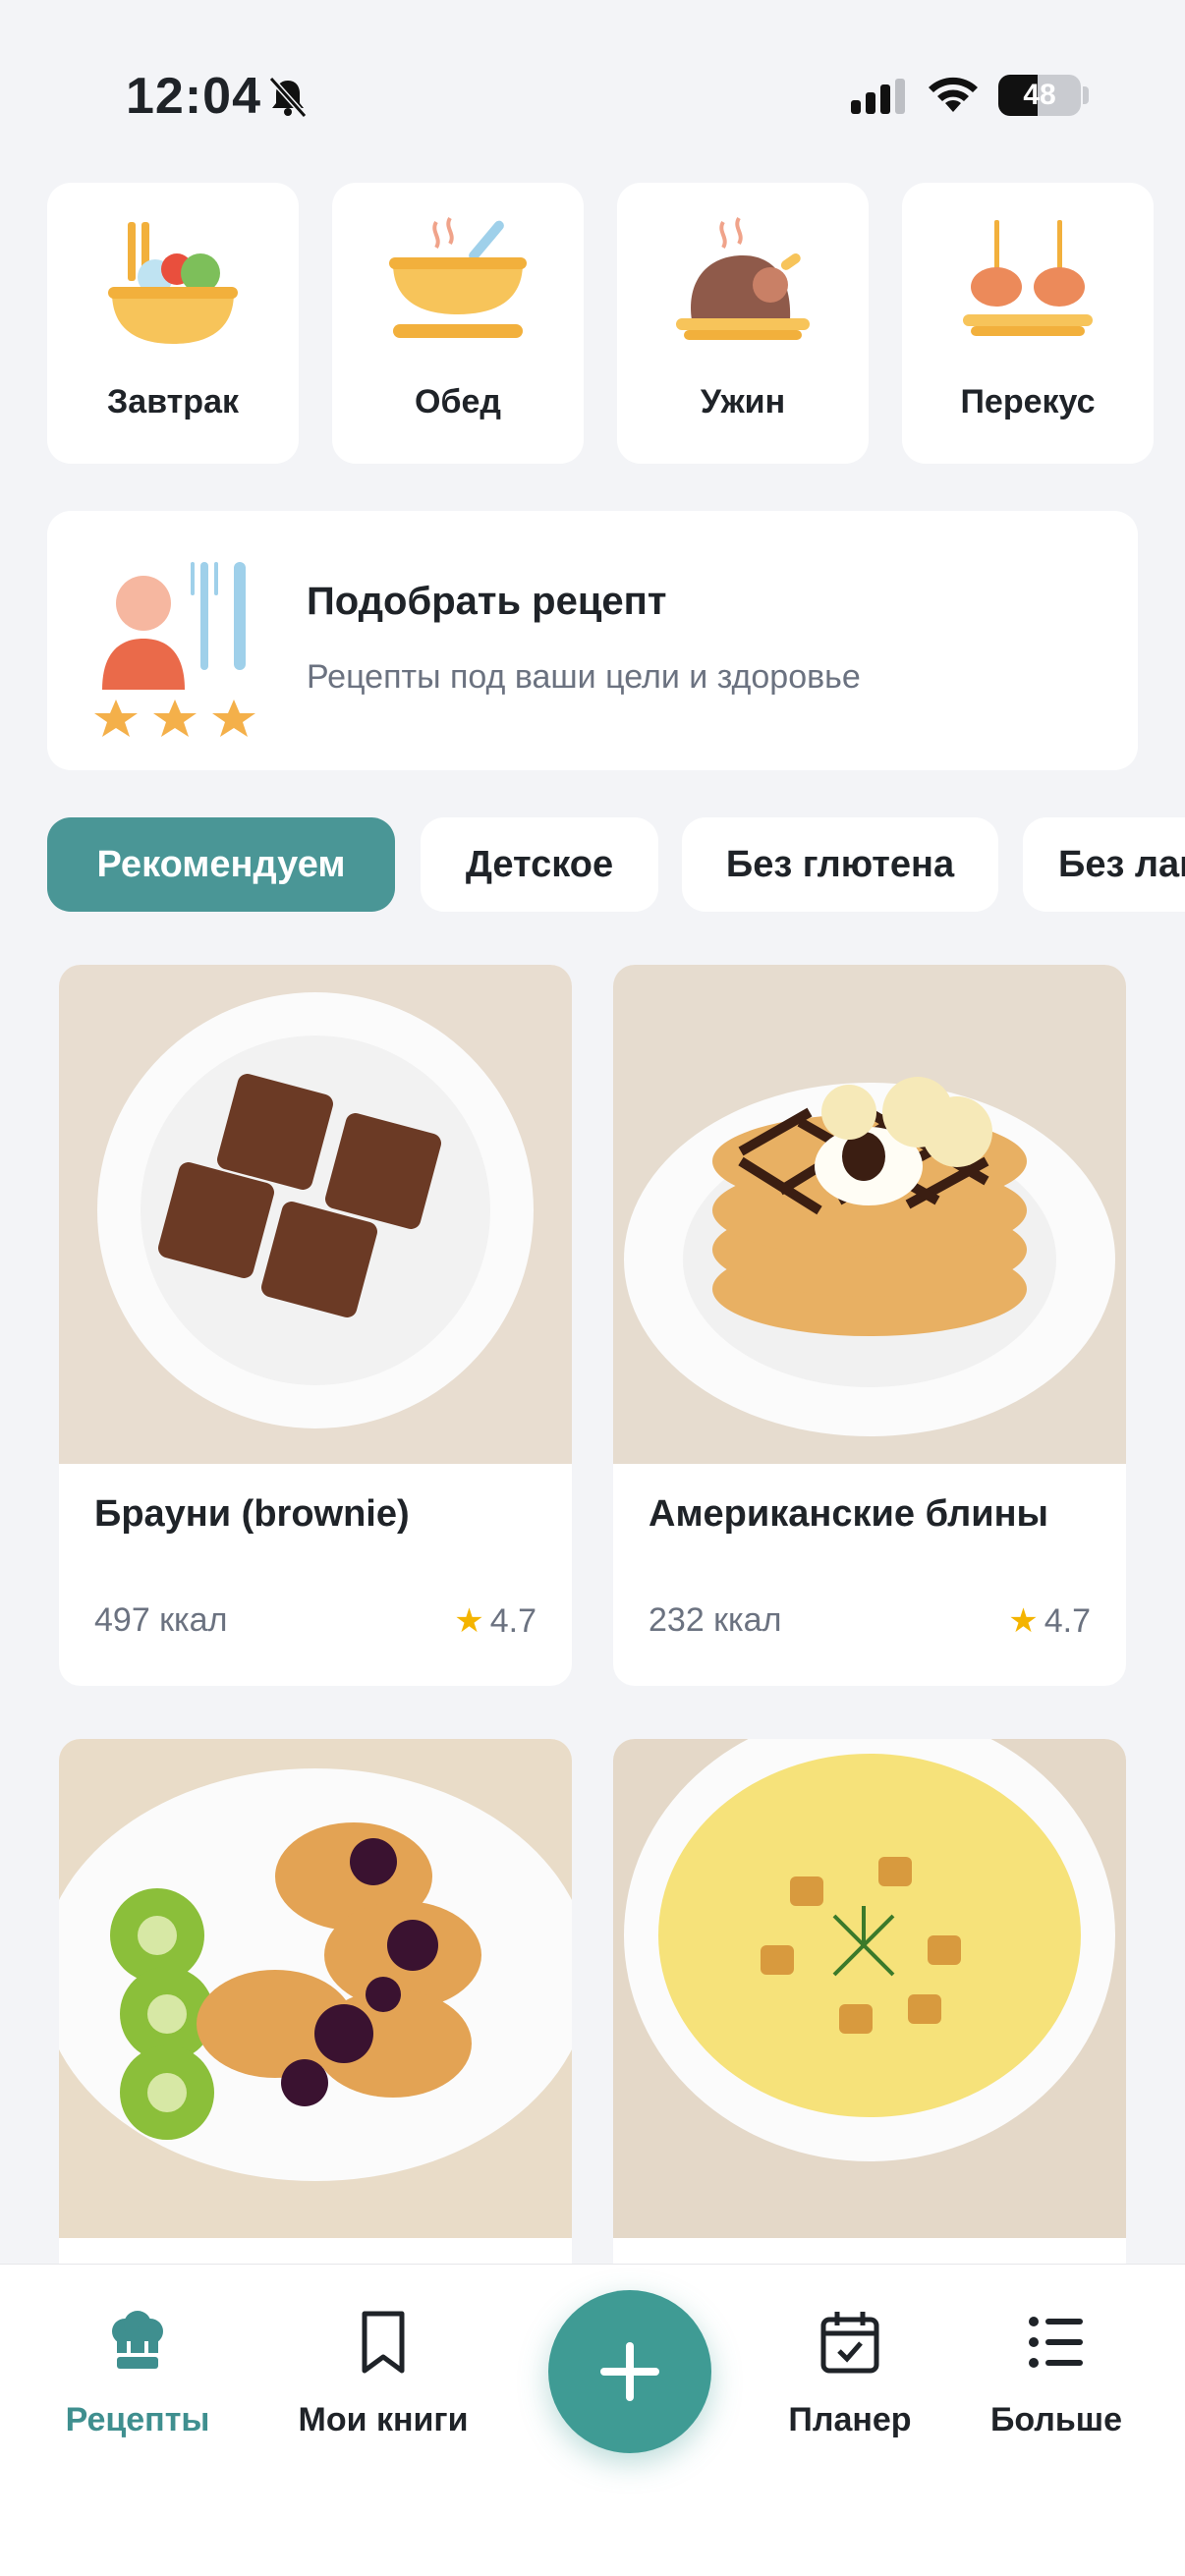 The height and width of the screenshot is (2576, 1185). Describe the element at coordinates (316, 1214) in the screenshot. I see `brownie-photo` at that location.